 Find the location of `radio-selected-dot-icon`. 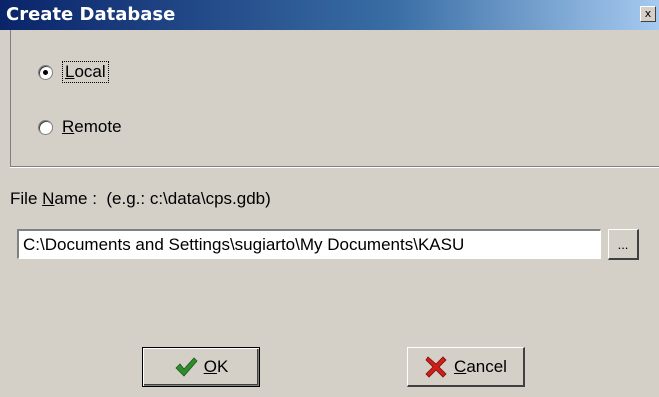

radio-selected-dot-icon is located at coordinates (45, 72).